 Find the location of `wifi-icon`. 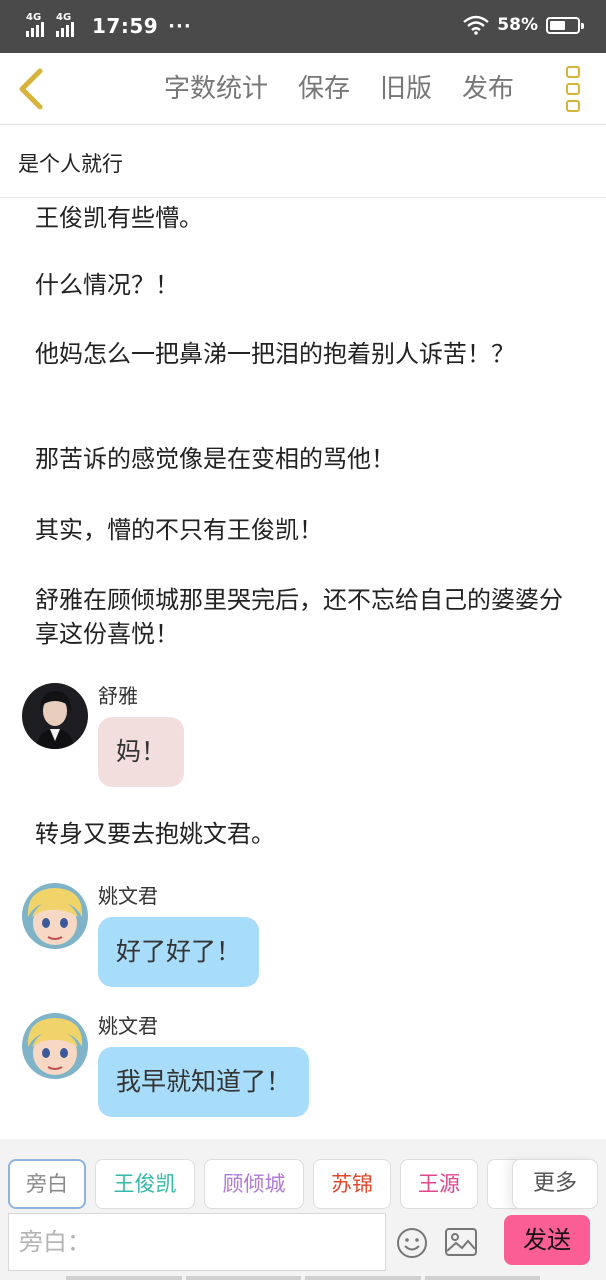

wifi-icon is located at coordinates (476, 25).